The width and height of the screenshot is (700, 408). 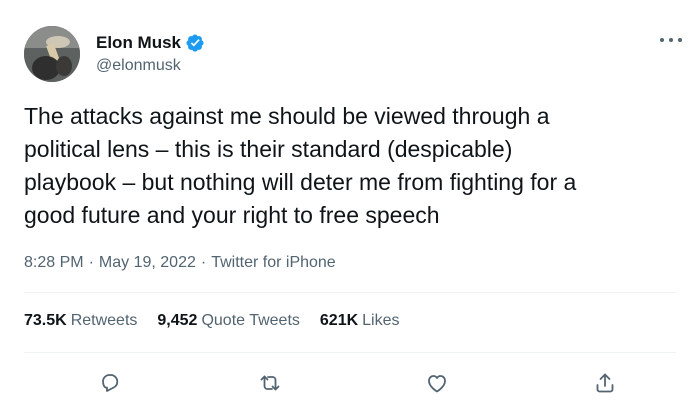 I want to click on tweet-time: 8:28 PM, so click(x=54, y=263).